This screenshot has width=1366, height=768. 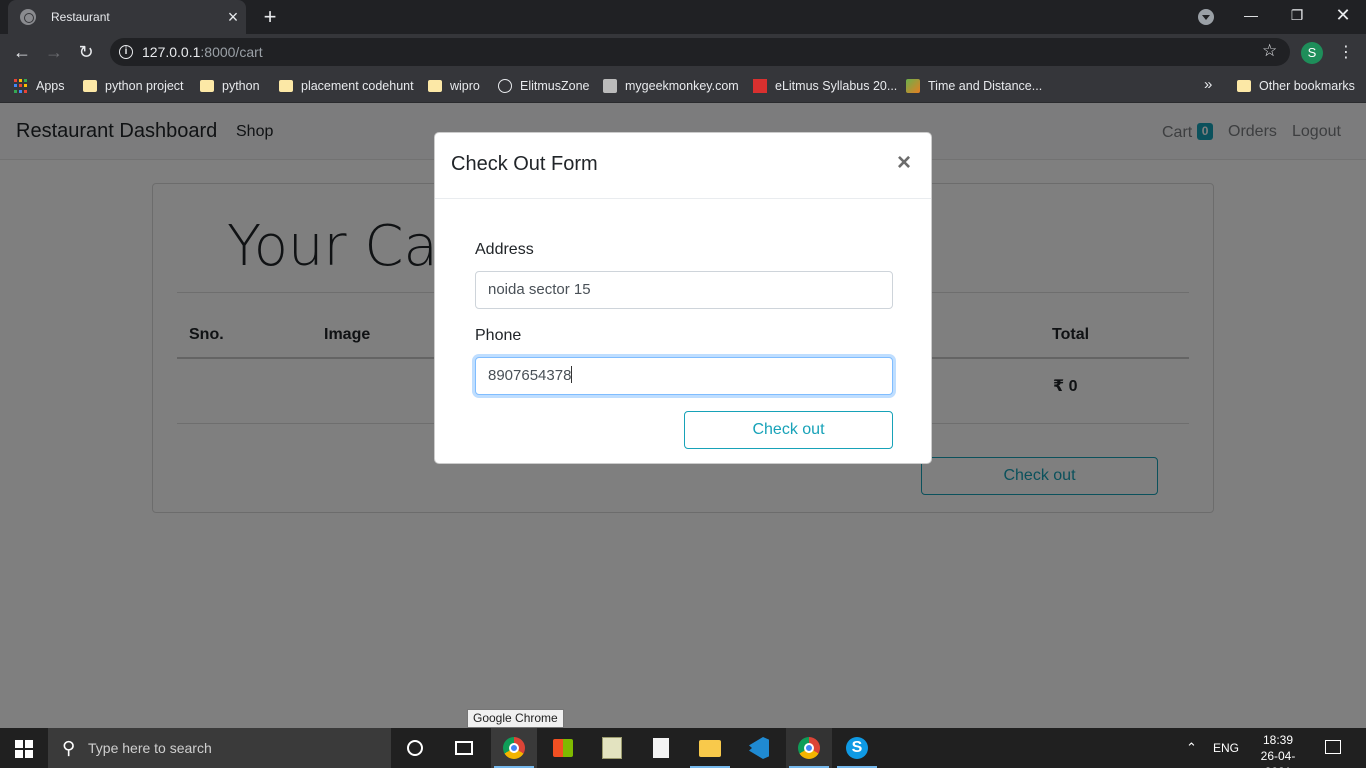 I want to click on other-bookmarks: Other bookmarks, so click(x=1296, y=86).